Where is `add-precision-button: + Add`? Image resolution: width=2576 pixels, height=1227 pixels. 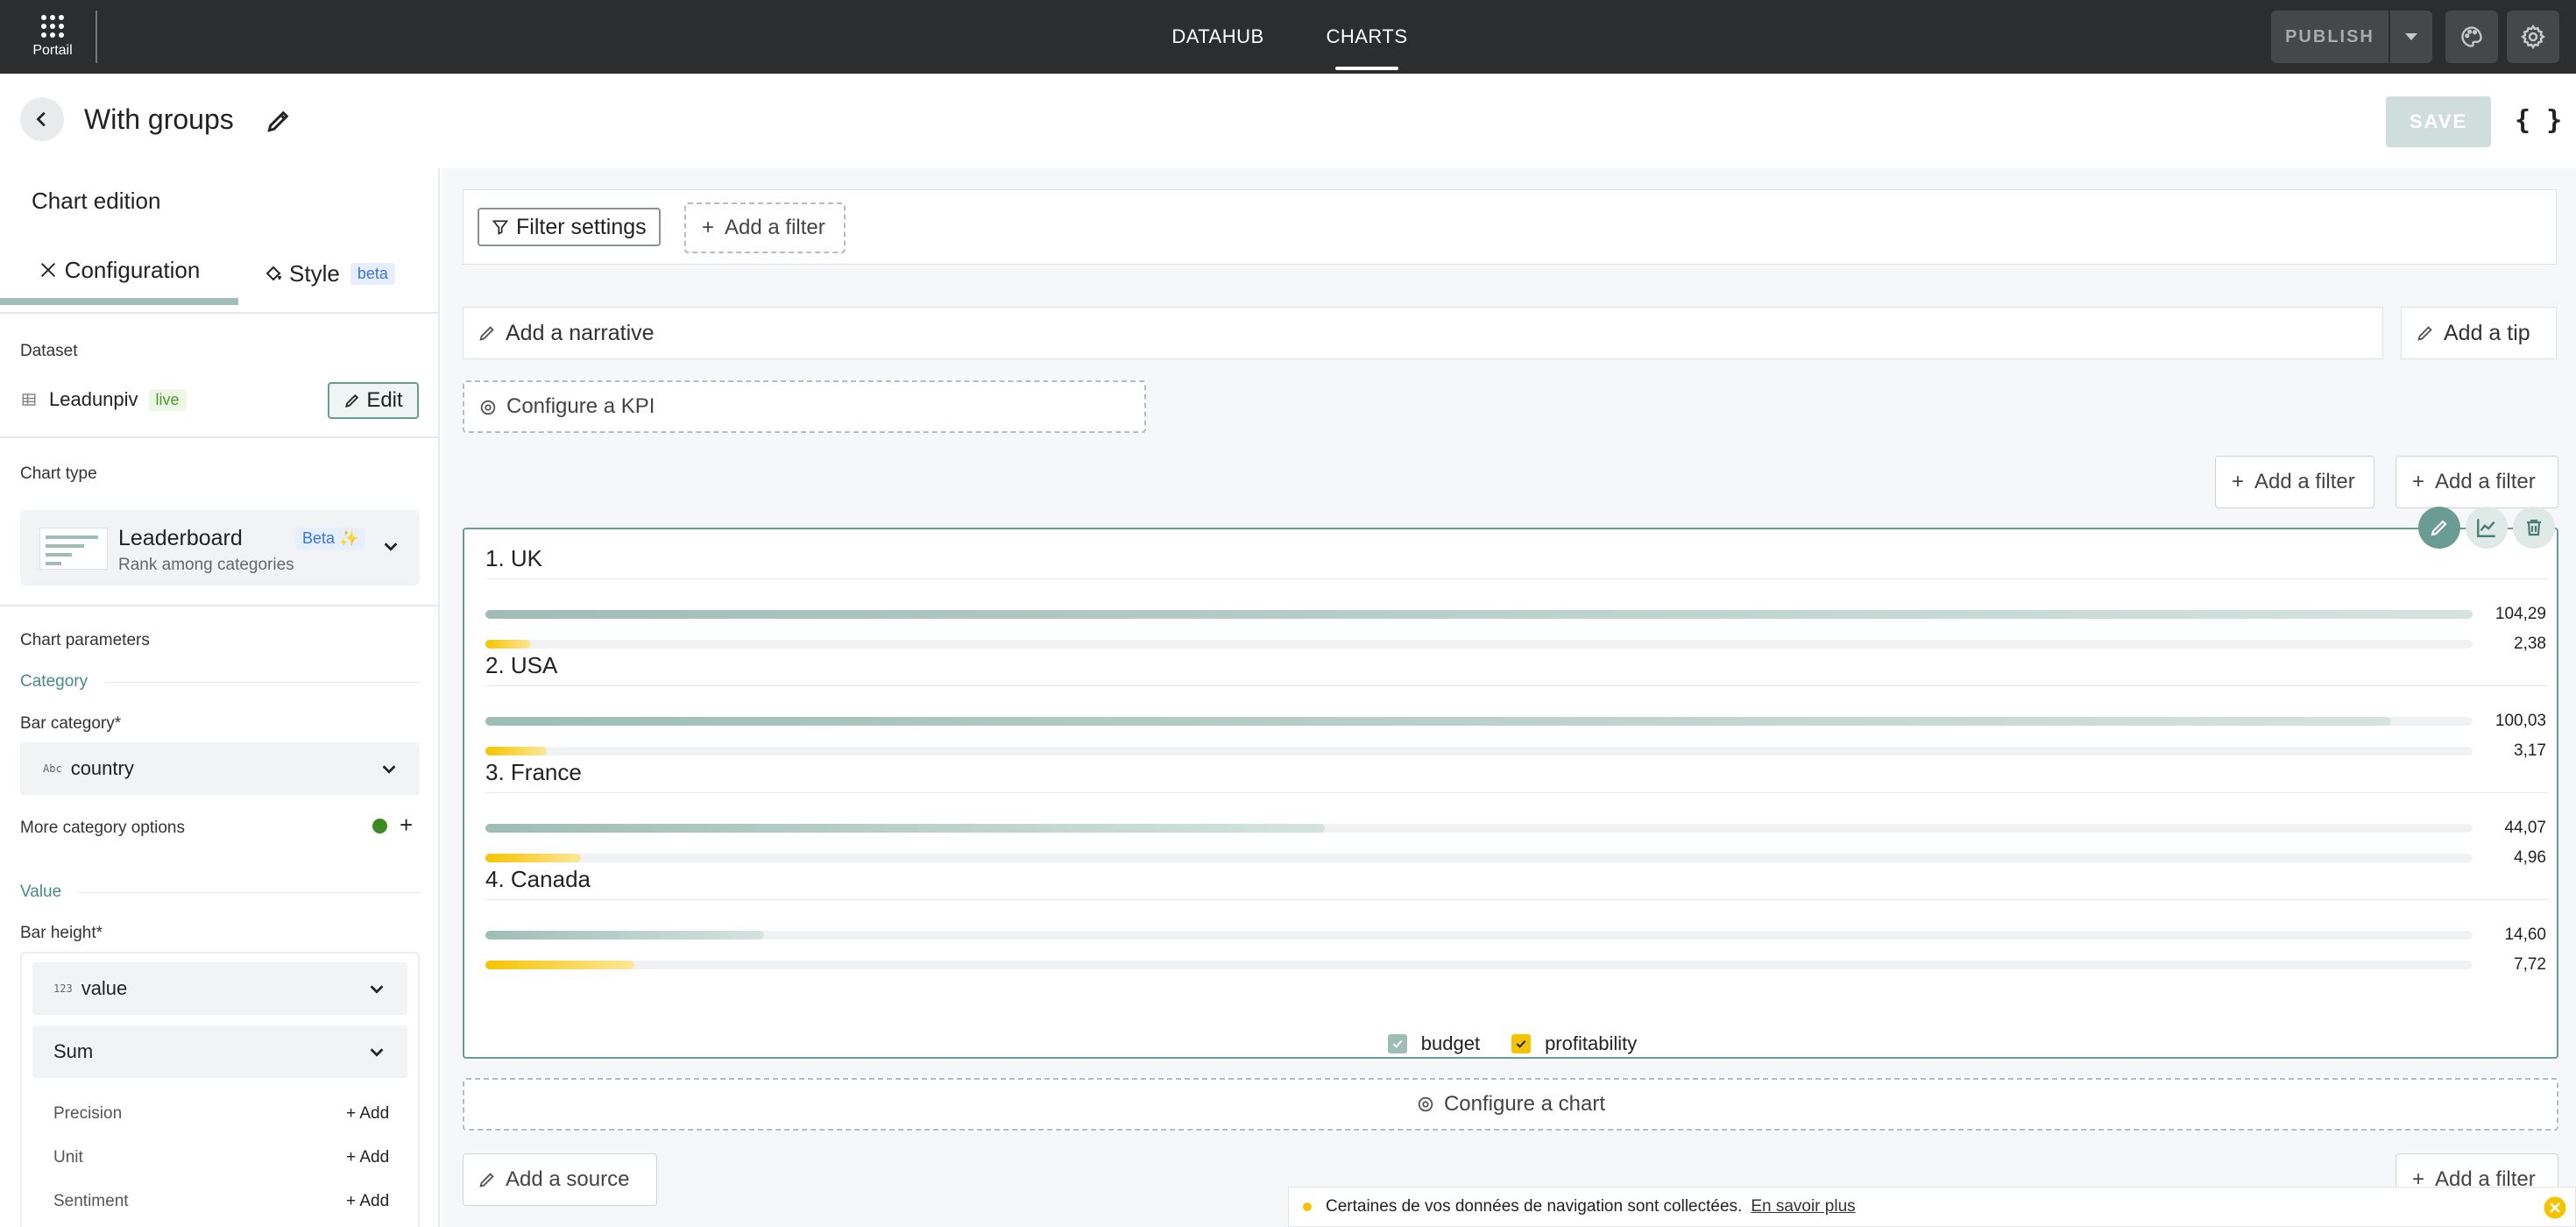 add-precision-button: + Add is located at coordinates (367, 1114).